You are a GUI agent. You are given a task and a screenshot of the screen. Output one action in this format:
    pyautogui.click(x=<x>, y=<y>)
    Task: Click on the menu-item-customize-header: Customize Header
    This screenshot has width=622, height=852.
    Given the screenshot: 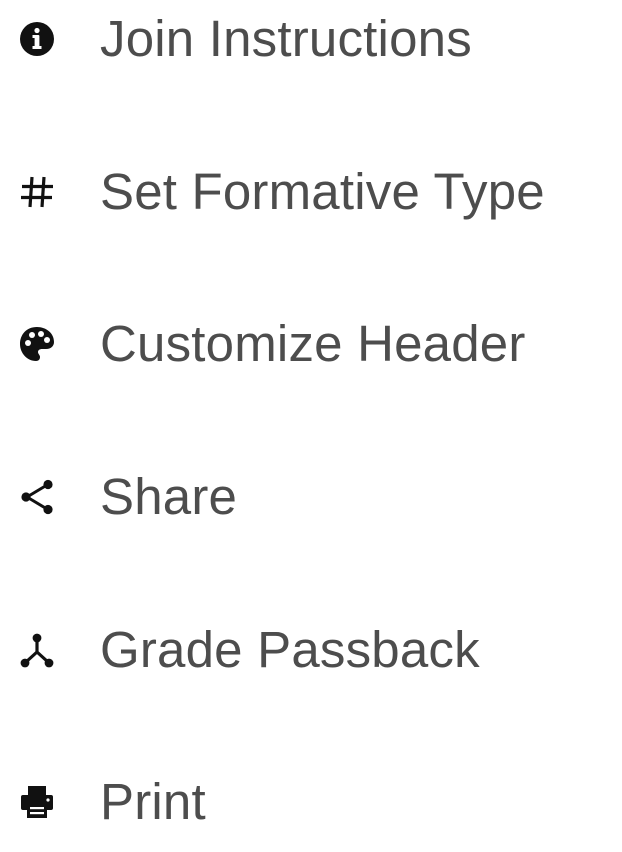 What is the action you would take?
    pyautogui.click(x=311, y=344)
    